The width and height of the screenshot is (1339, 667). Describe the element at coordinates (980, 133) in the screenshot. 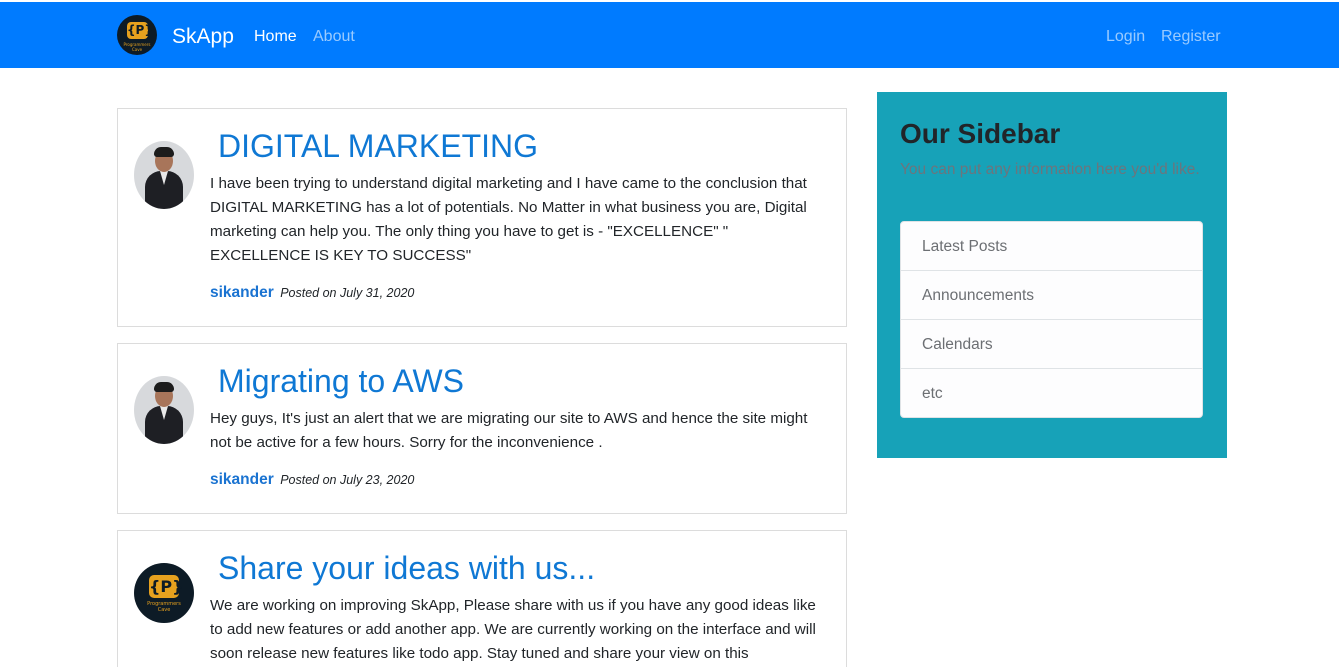

I see `sidebar-title: Our Sidebar` at that location.